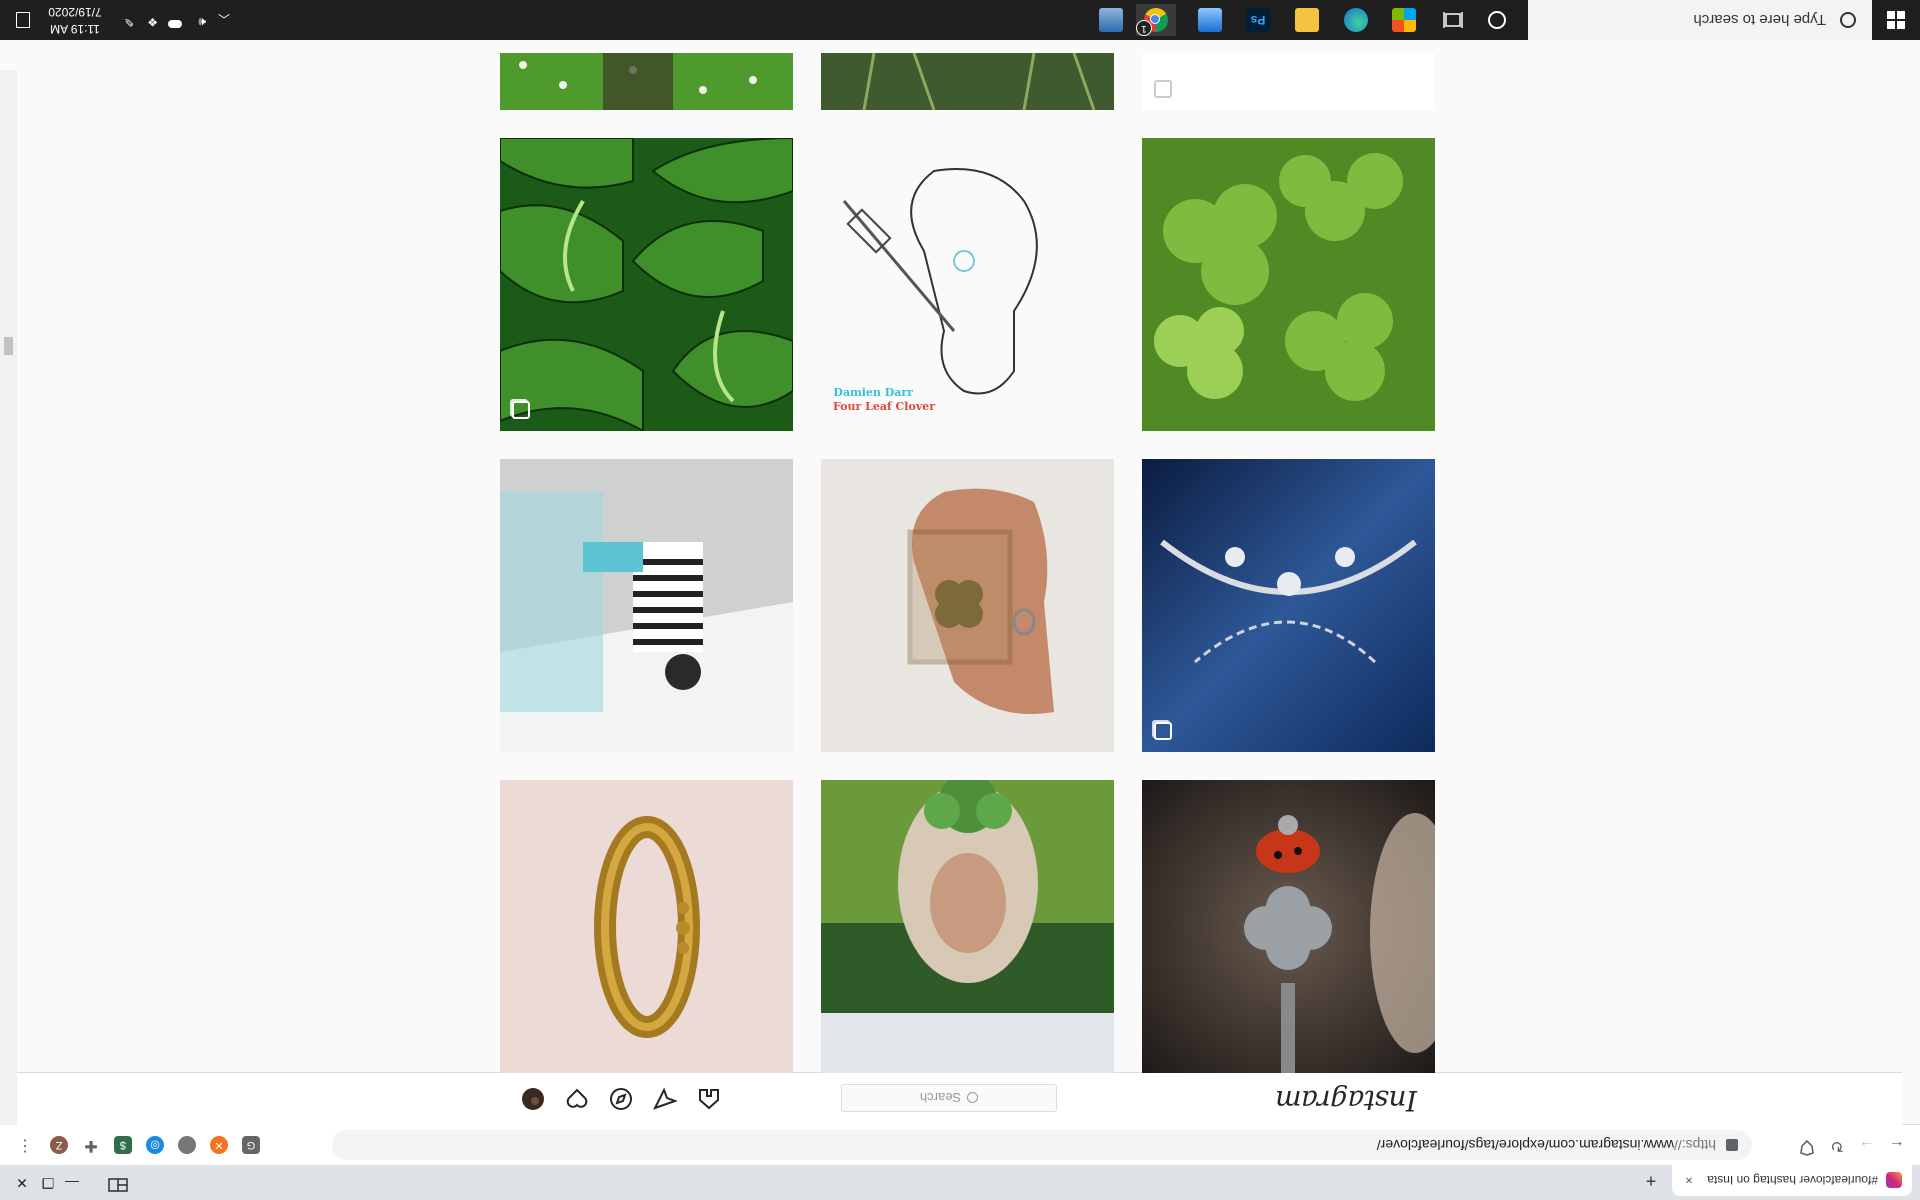  I want to click on extension-circle-icon, so click(187, 1145).